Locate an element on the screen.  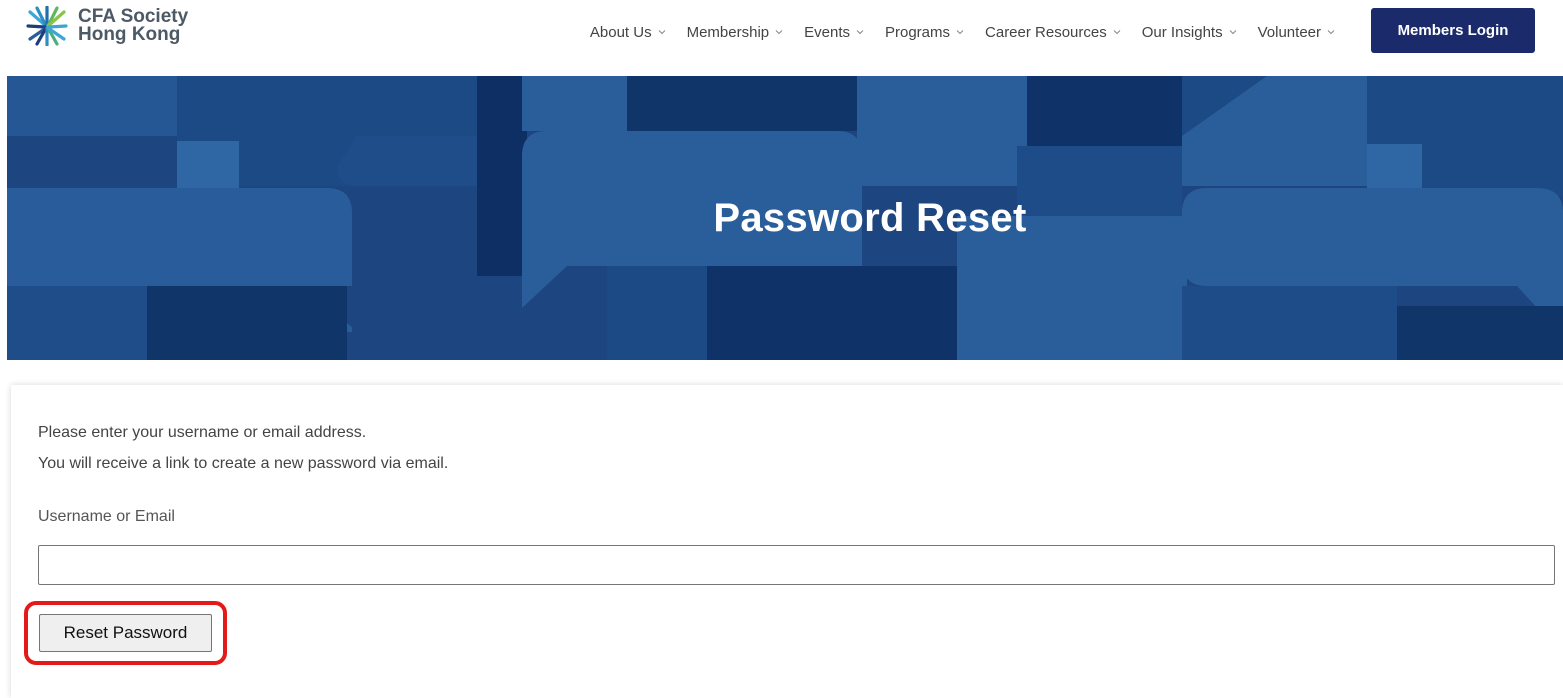
nav-our-insights: Our Insights is located at coordinates (1189, 32).